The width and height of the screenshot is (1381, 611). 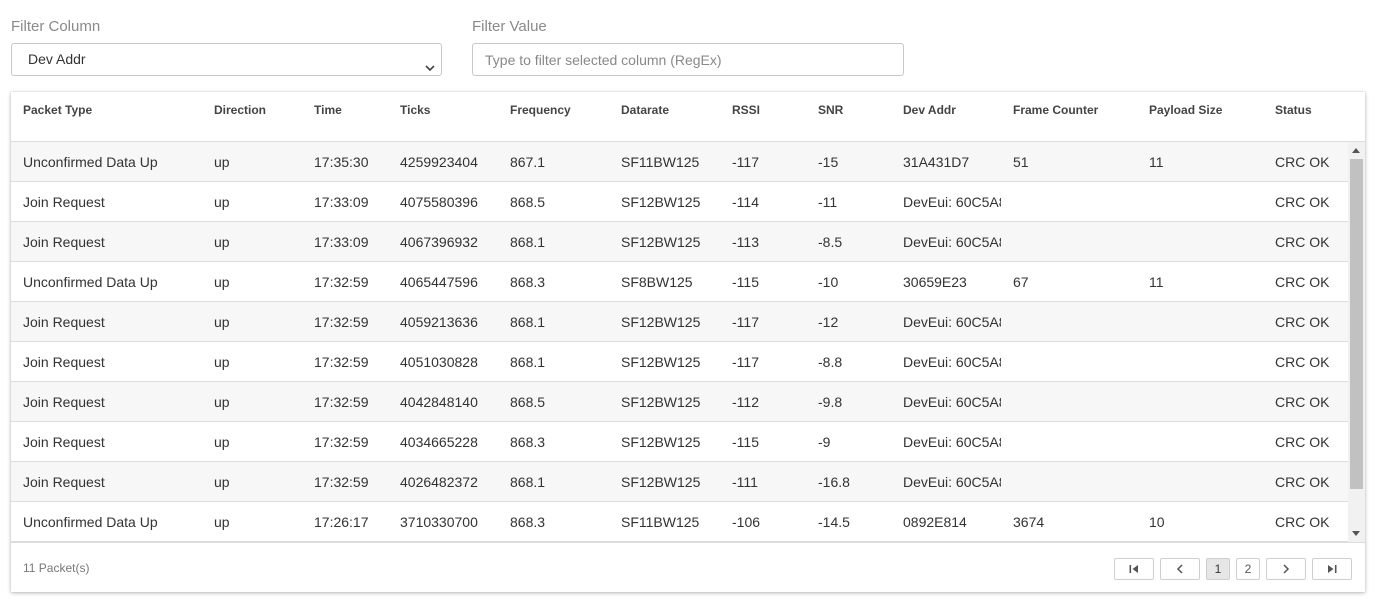 What do you see at coordinates (745, 282) in the screenshot?
I see `cell-rssi: -115` at bounding box center [745, 282].